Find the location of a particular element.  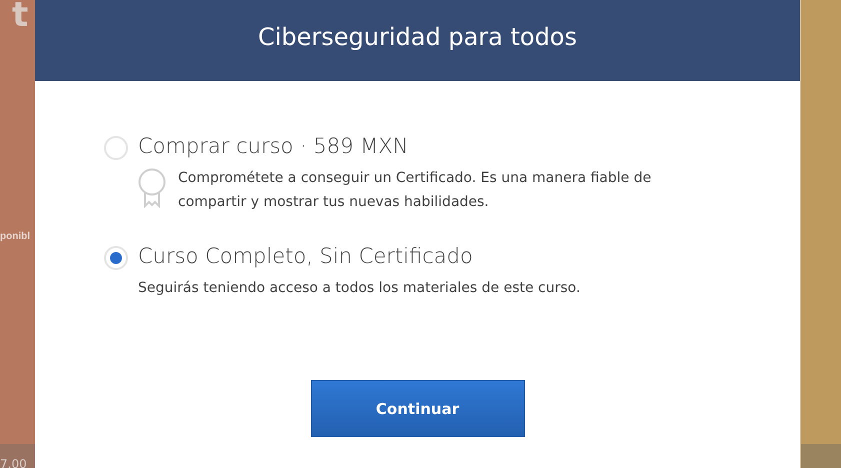

option-description: Seguirás teniendo acceso a todos los materiales de este curso. is located at coordinates (359, 288).